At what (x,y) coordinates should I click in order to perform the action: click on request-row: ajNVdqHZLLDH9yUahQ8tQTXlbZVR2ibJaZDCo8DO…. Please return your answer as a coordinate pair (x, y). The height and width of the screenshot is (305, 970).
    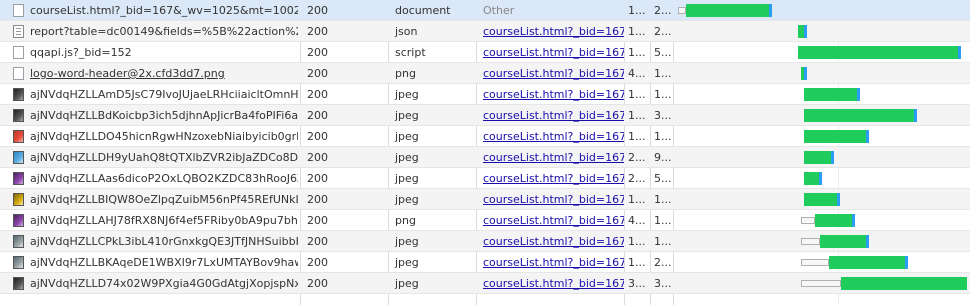
    Looking at the image, I should click on (485, 157).